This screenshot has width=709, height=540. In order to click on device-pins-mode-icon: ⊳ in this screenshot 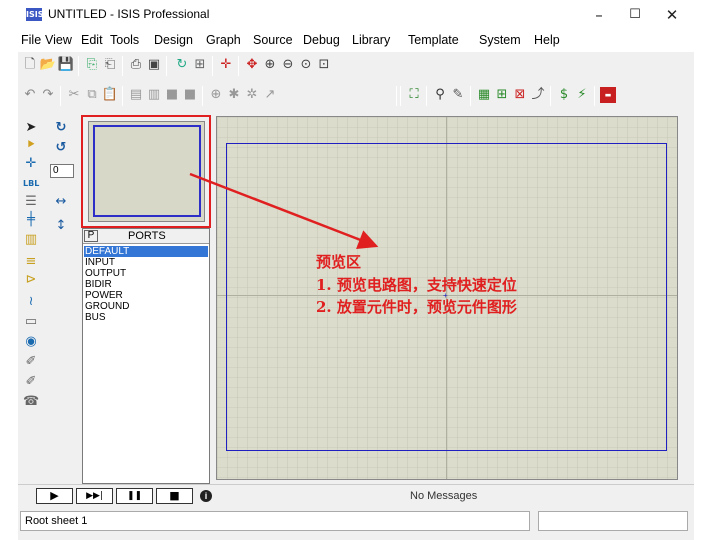, I will do `click(31, 280)`.